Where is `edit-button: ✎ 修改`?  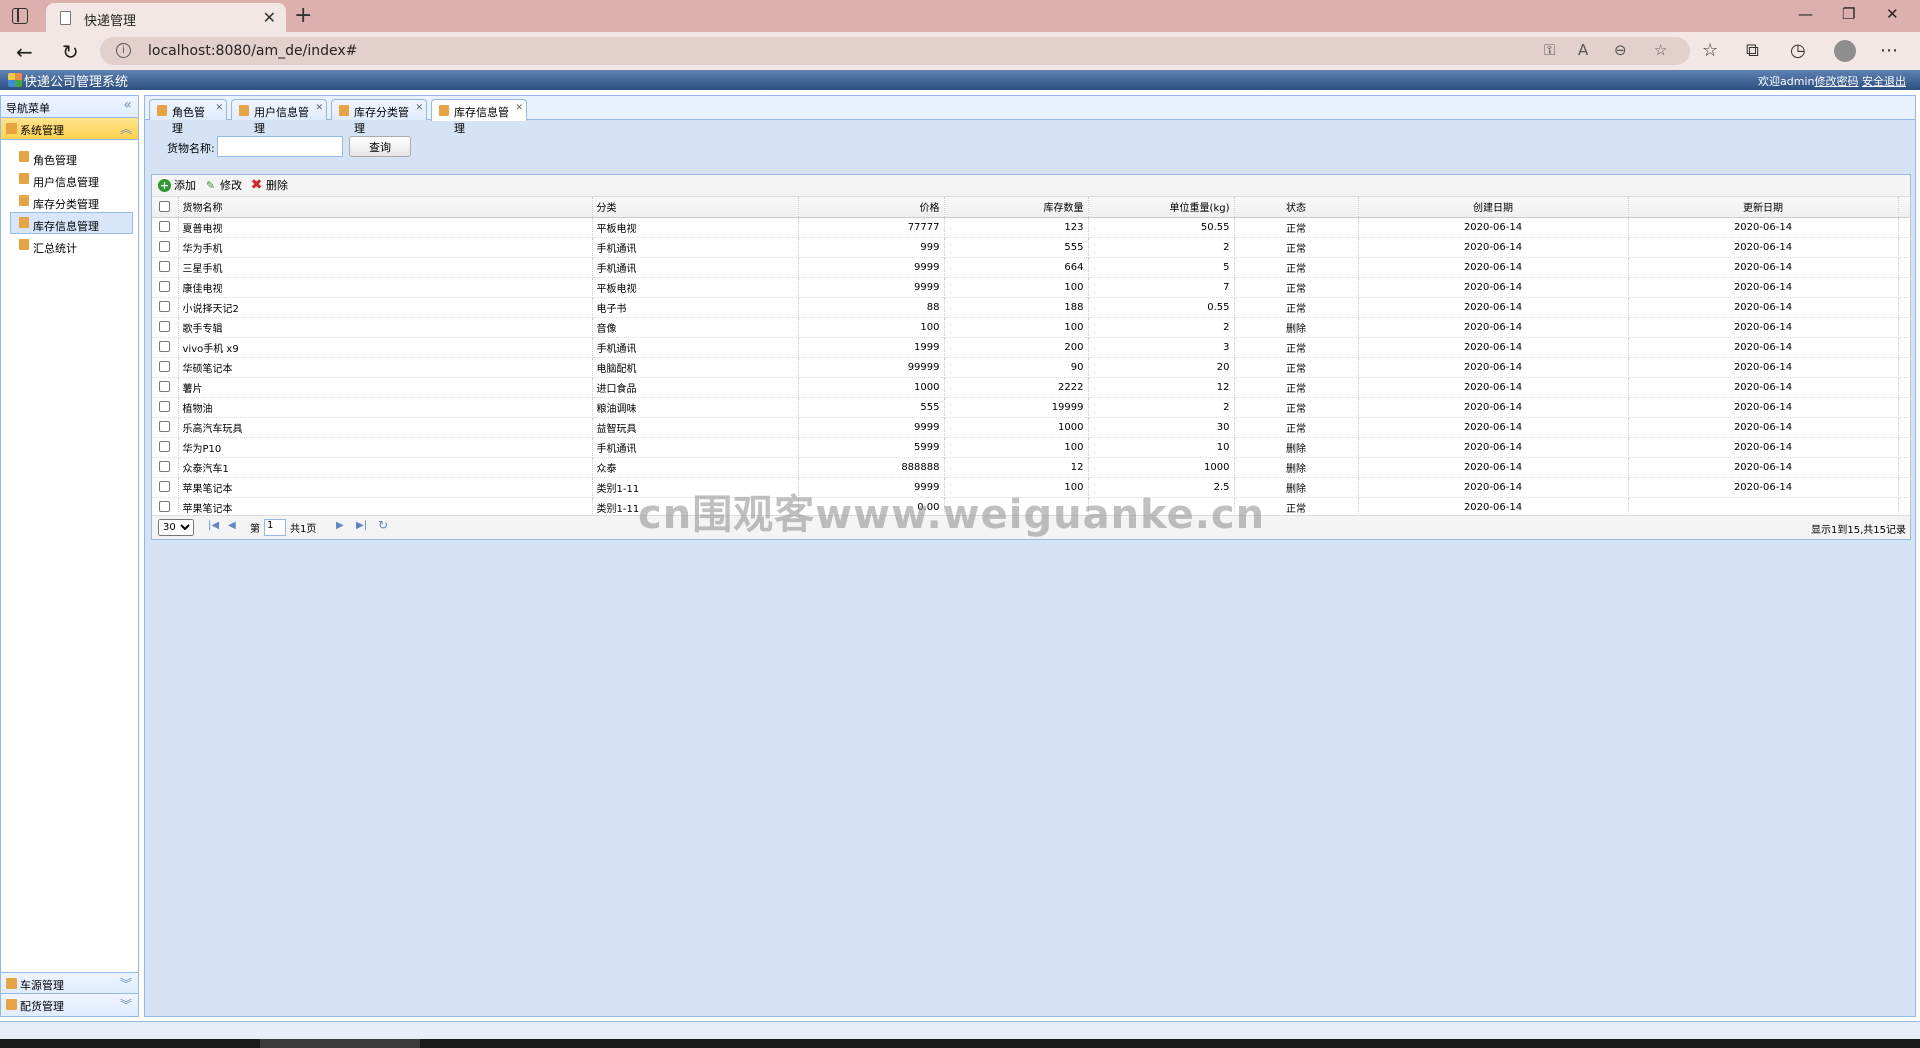 edit-button: ✎ 修改 is located at coordinates (223, 186).